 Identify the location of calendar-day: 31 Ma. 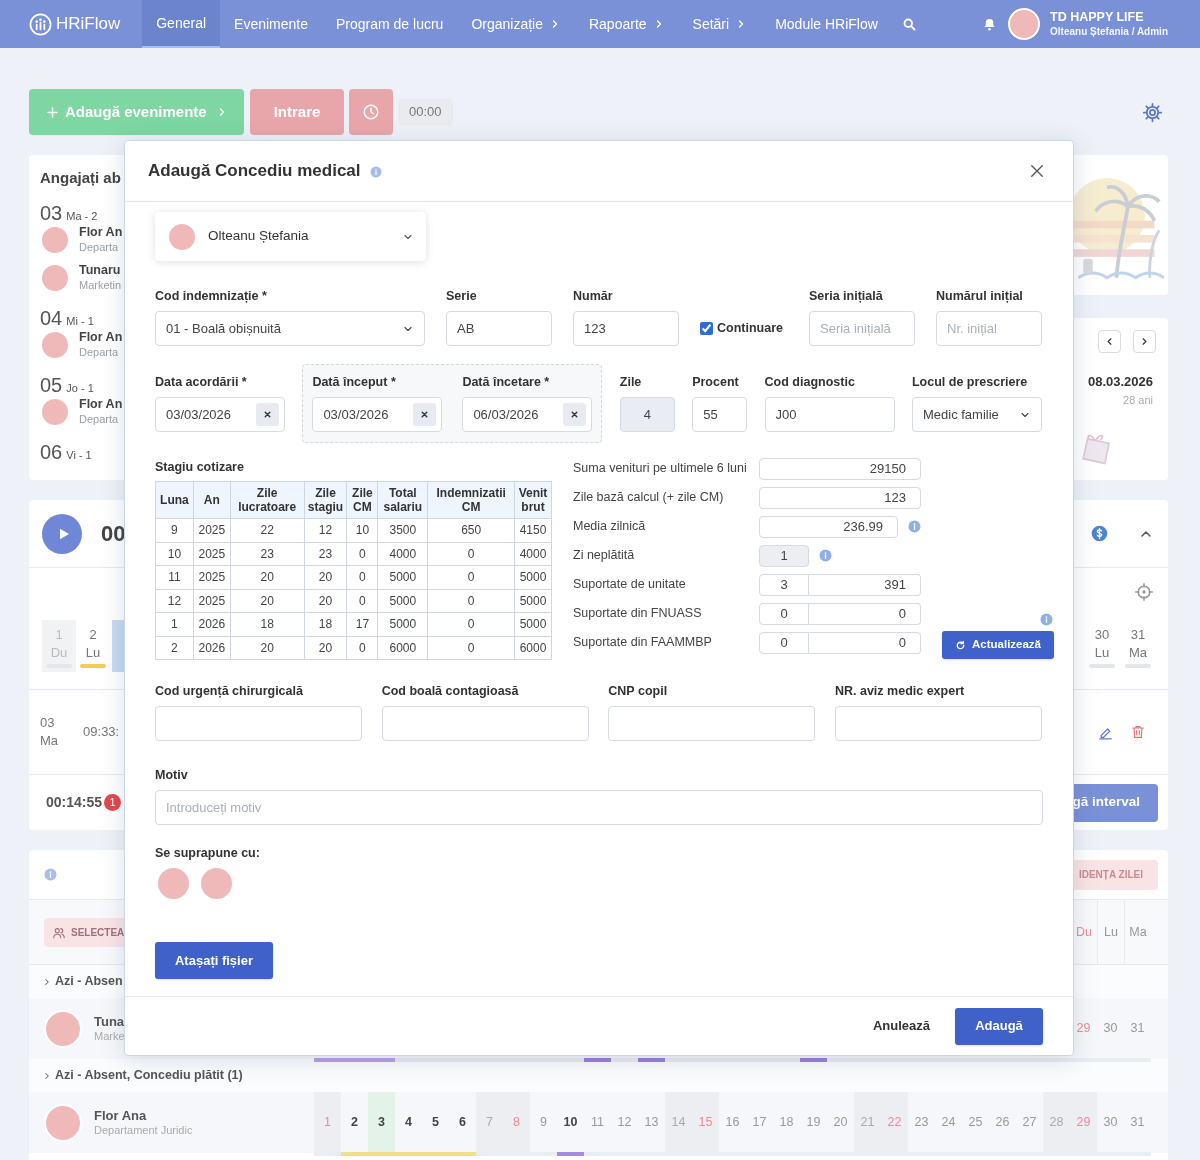
(1138, 646).